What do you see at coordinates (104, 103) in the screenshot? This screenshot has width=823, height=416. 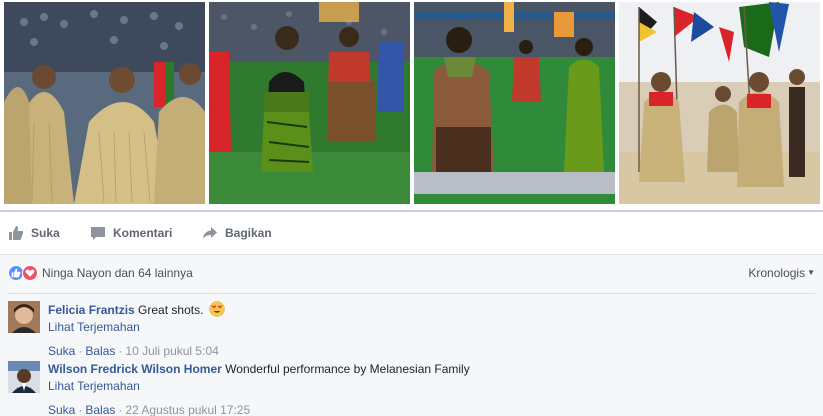 I see `photo-dancers-group` at bounding box center [104, 103].